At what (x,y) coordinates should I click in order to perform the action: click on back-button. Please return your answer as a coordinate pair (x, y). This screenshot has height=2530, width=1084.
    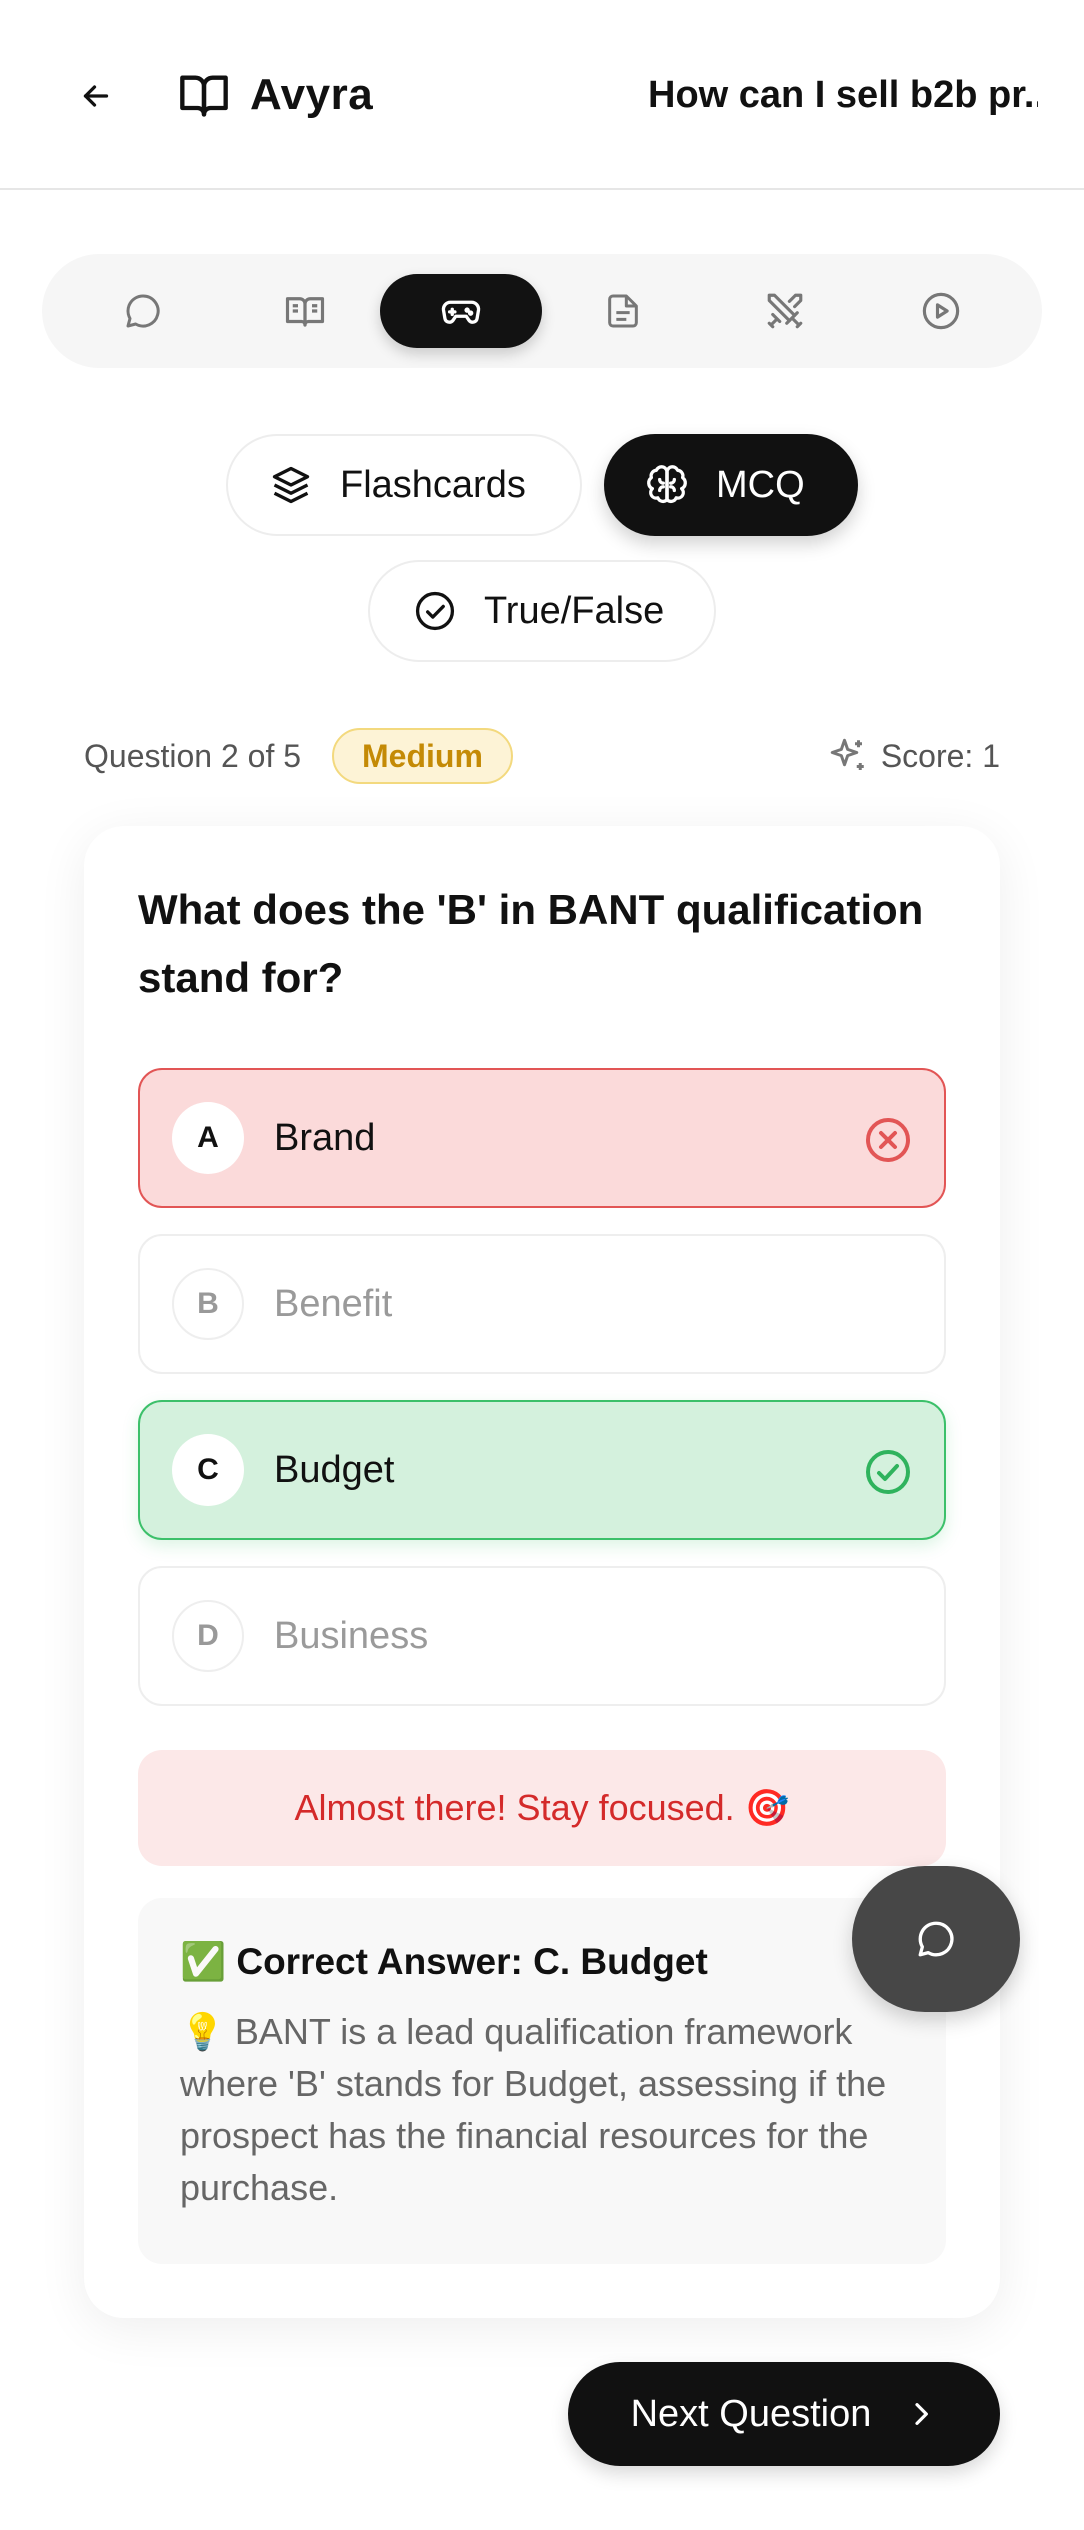
    Looking at the image, I should click on (96, 96).